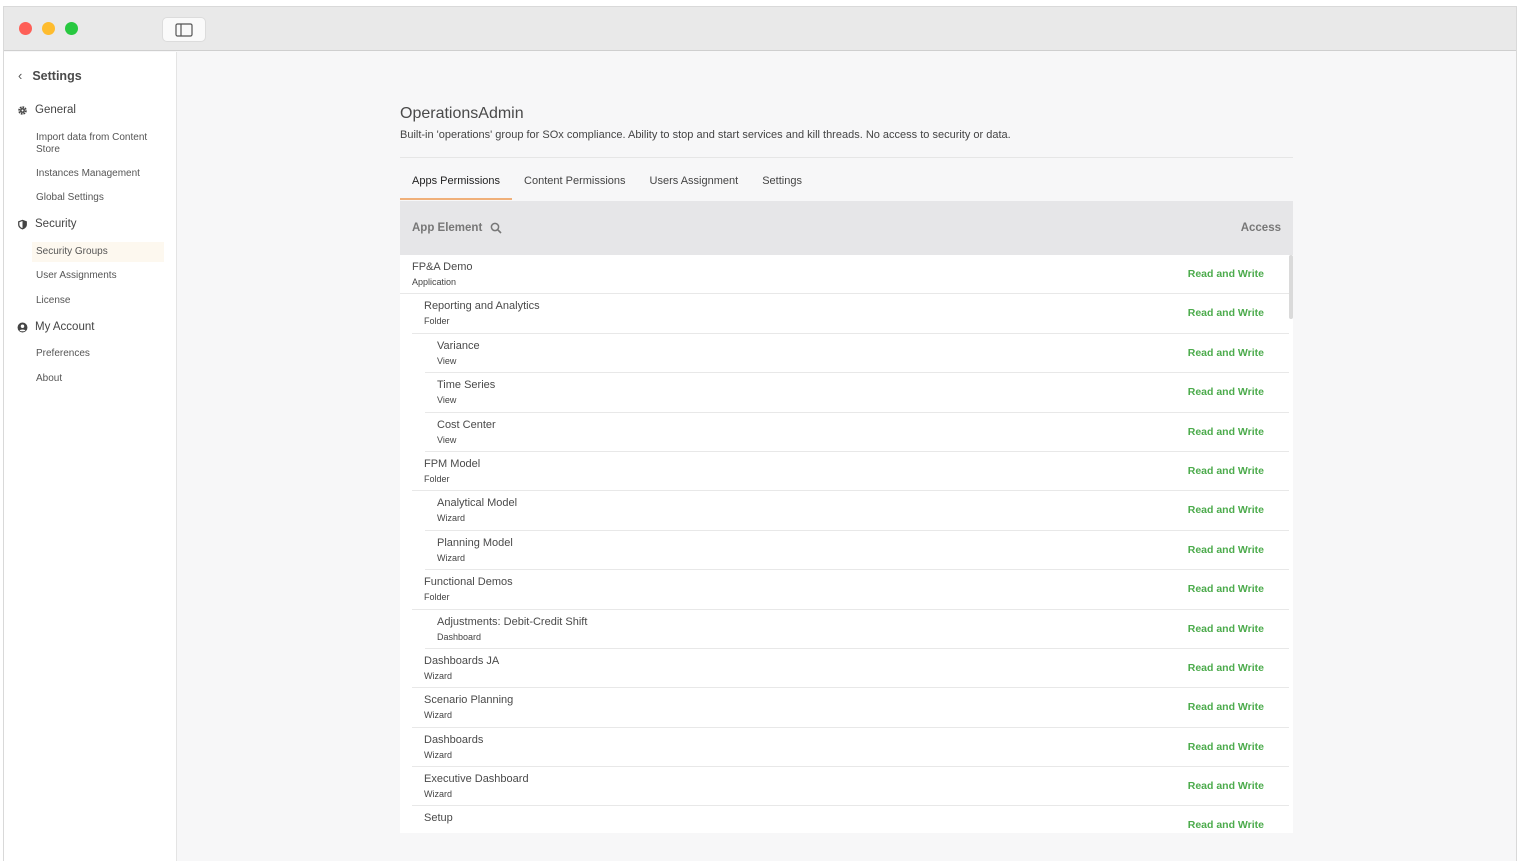 This screenshot has height=861, width=1520. Describe the element at coordinates (850, 747) in the screenshot. I see `table-row: Dashboards Wizard Read and Write` at that location.